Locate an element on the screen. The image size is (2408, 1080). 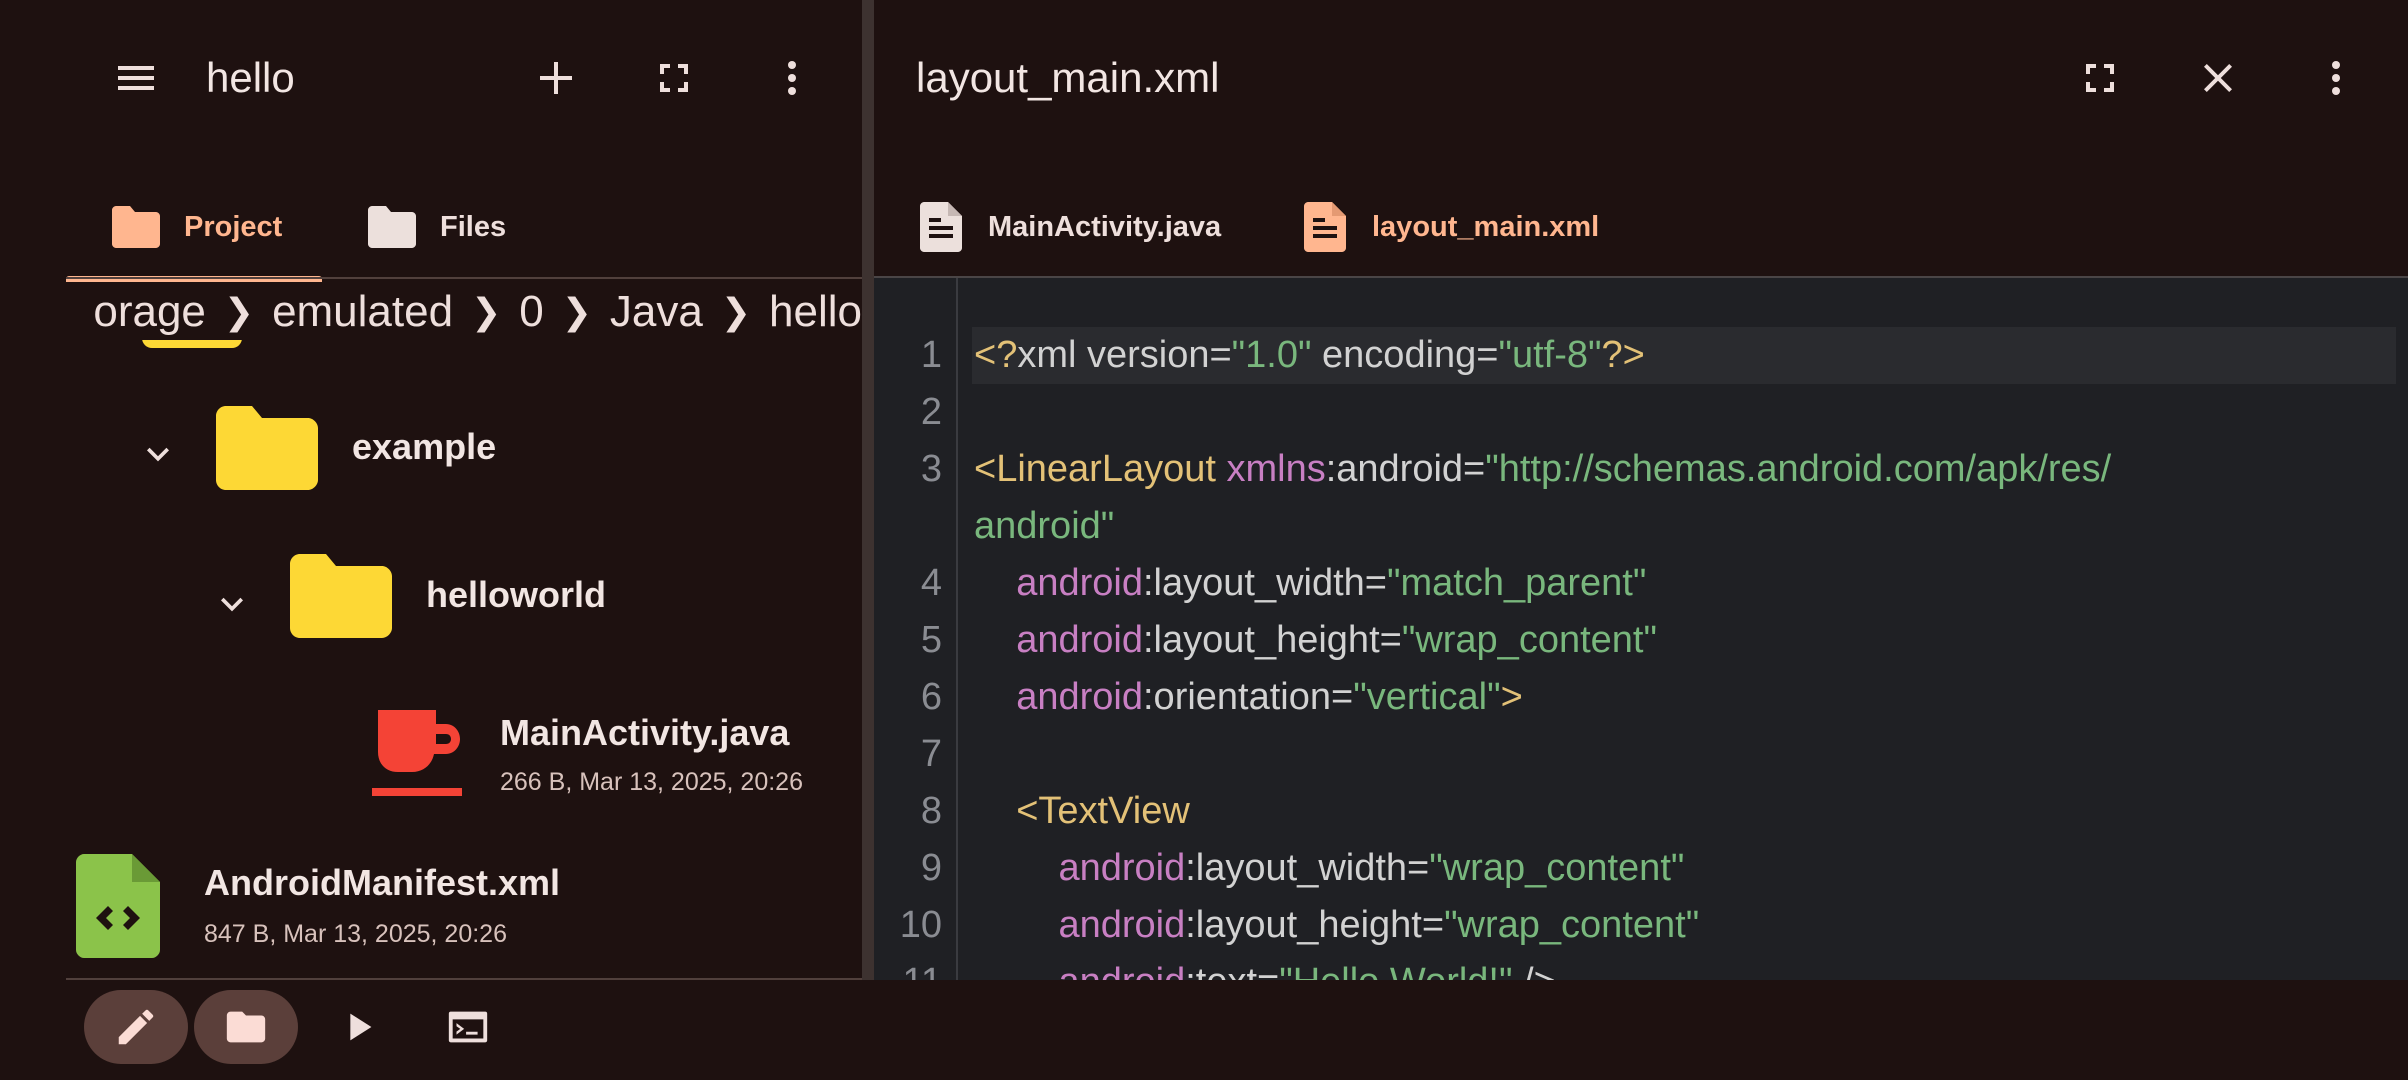
close-icon is located at coordinates (2218, 78).